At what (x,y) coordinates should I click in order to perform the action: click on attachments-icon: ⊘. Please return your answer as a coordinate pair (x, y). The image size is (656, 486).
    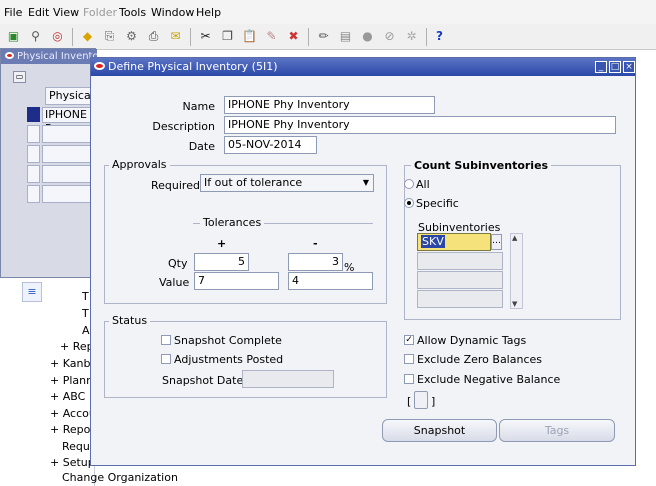
    Looking at the image, I should click on (389, 36).